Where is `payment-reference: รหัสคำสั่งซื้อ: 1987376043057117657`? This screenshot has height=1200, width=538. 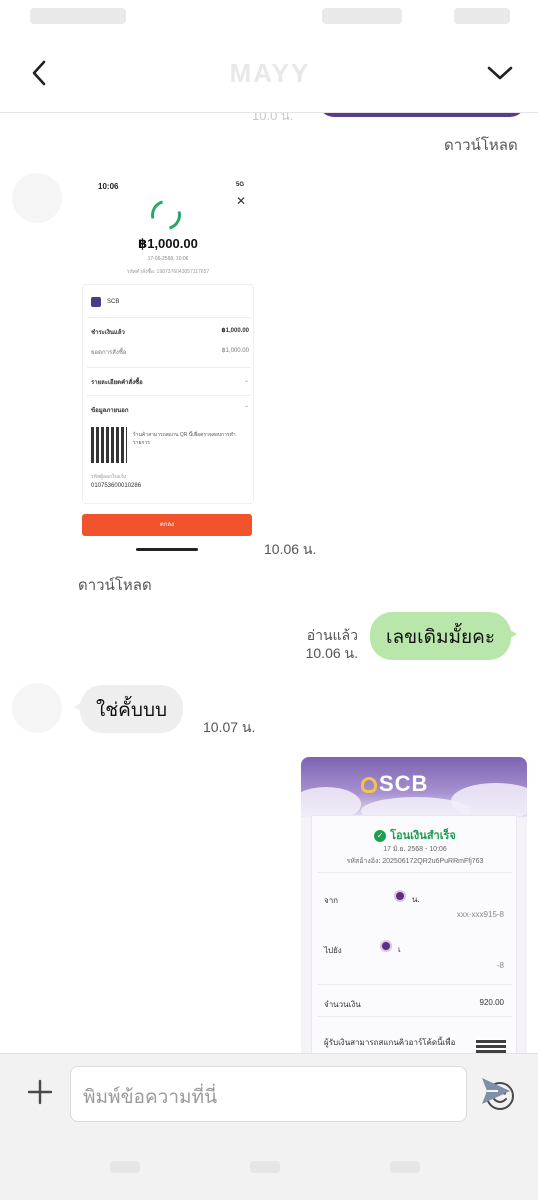
payment-reference: รหัสคำสั่งซื้อ: 1987376043057117657 is located at coordinates (168, 272).